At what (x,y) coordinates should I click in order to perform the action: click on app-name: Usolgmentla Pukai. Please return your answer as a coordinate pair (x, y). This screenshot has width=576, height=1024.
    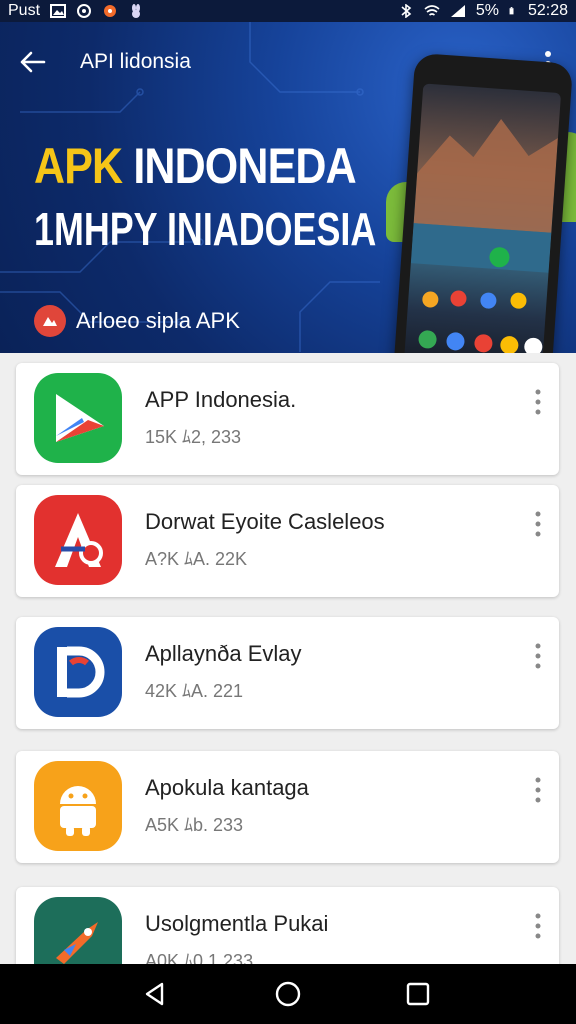
    Looking at the image, I should click on (237, 923).